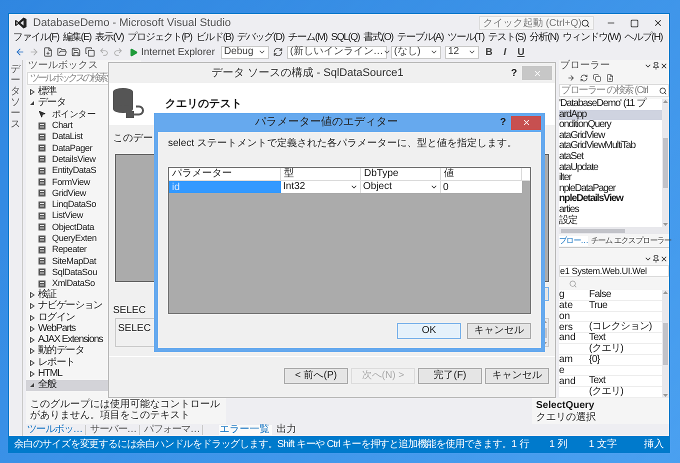  I want to click on solution-tree-item: onditionQuery, so click(610, 125).